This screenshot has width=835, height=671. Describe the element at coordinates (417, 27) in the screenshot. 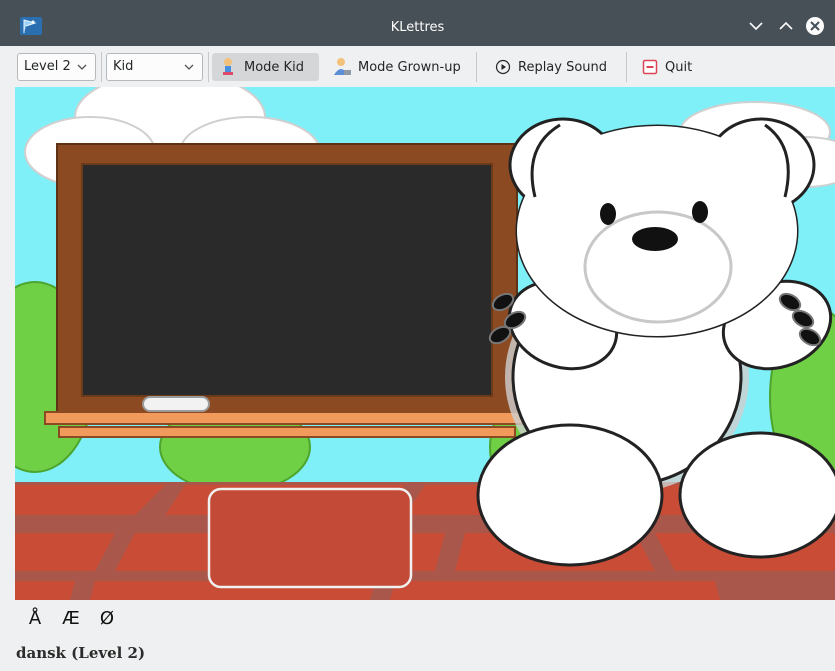

I see `window-title: KLettres` at that location.